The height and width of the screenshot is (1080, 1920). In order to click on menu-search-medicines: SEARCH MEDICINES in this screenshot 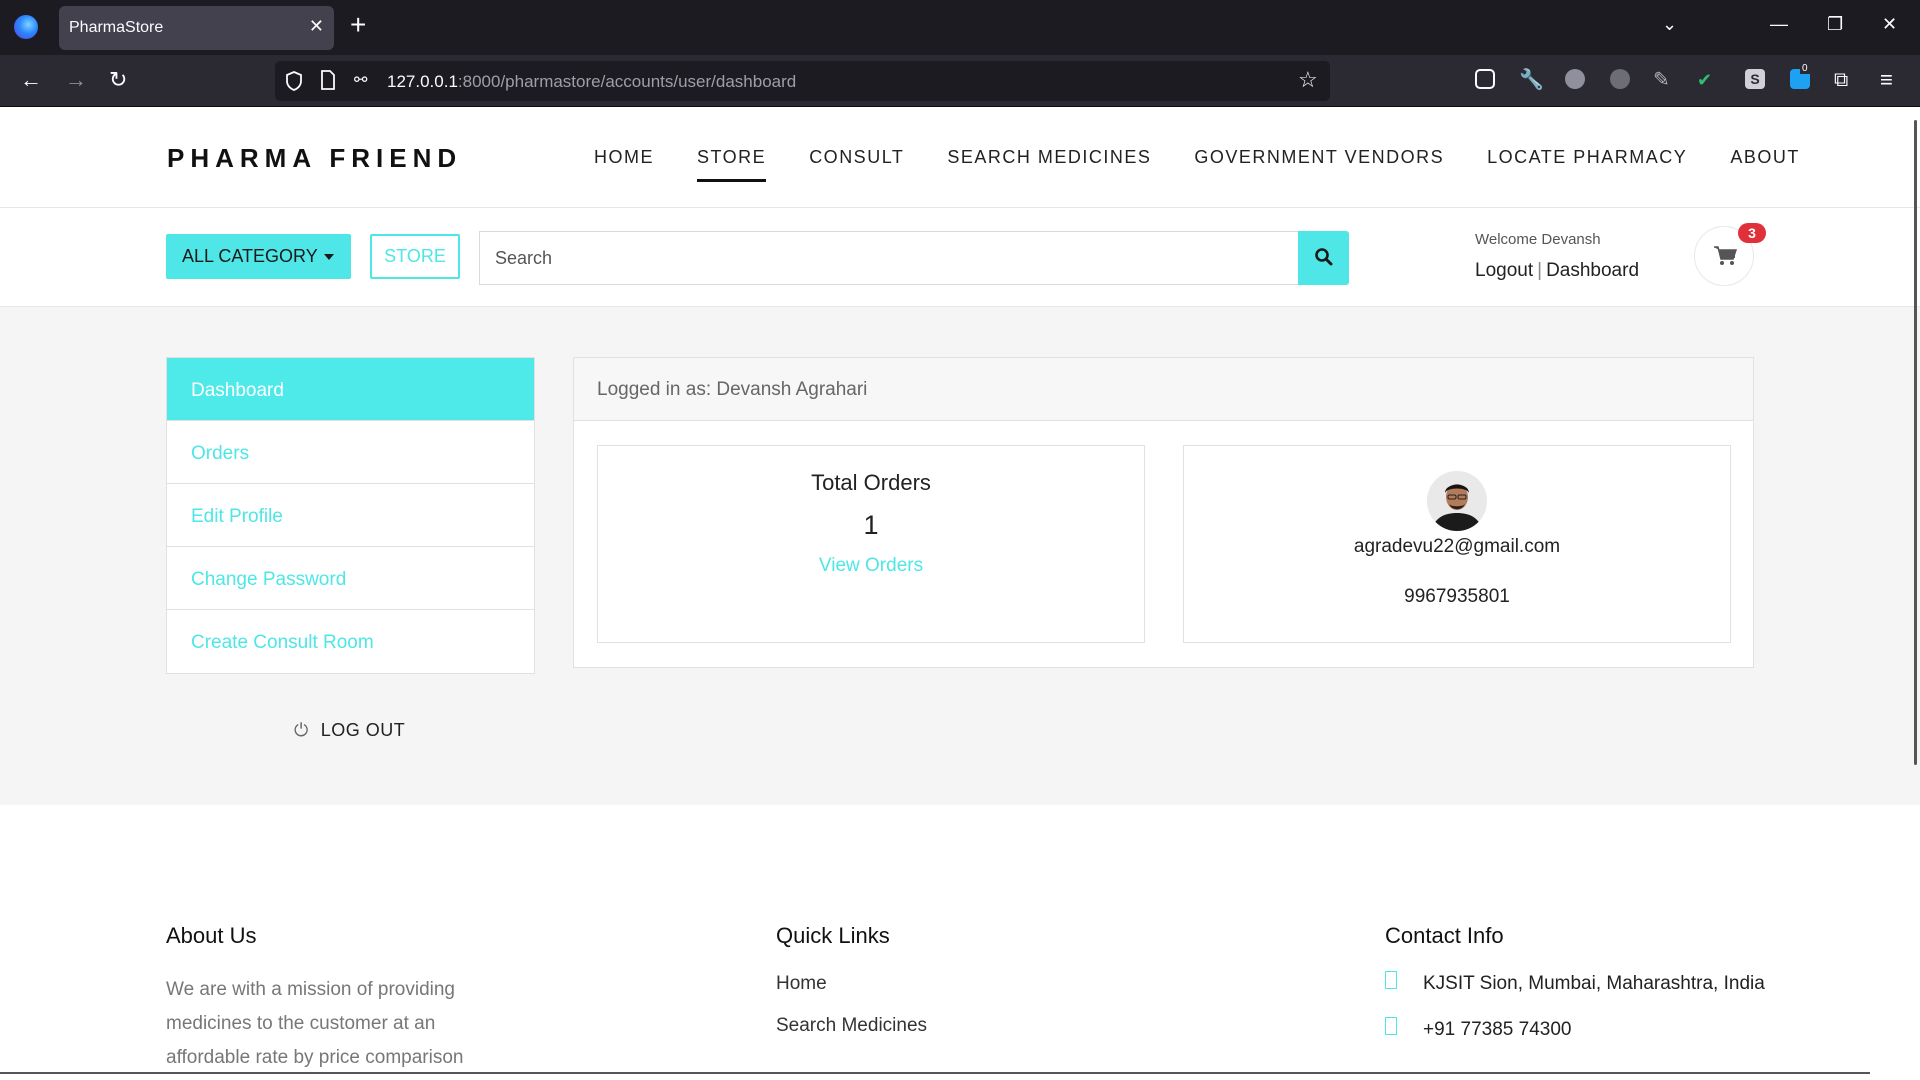, I will do `click(1049, 164)`.